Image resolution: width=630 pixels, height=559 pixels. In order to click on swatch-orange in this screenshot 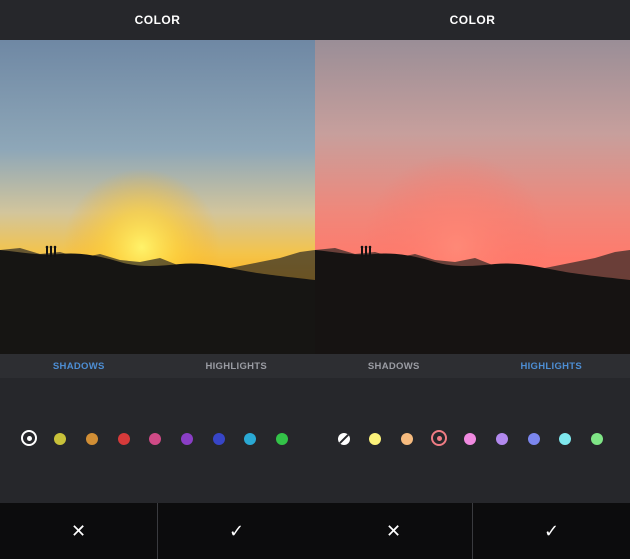, I will do `click(92, 439)`.